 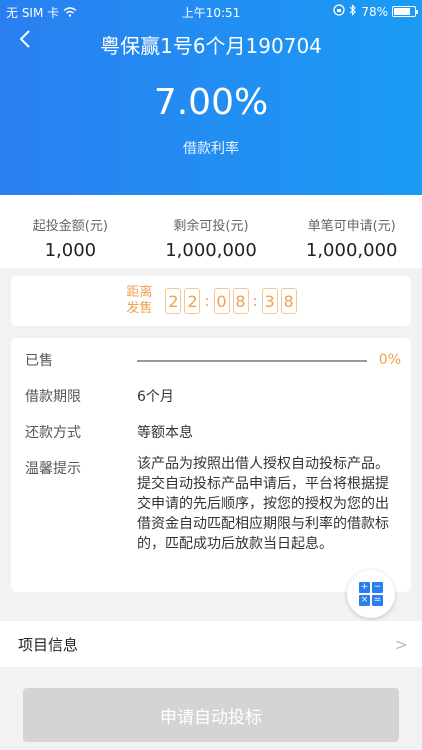 I want to click on stat-value: 1,000, so click(x=70, y=250).